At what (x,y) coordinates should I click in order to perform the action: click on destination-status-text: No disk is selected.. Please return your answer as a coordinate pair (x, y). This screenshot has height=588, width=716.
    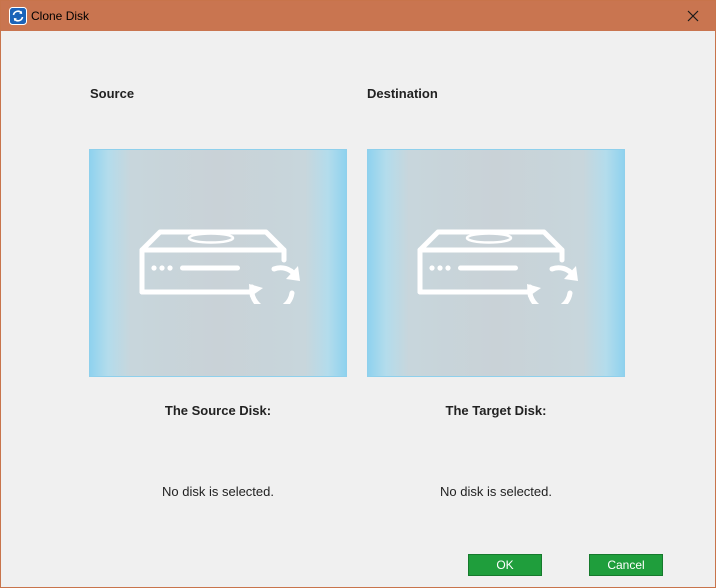
    Looking at the image, I should click on (496, 491).